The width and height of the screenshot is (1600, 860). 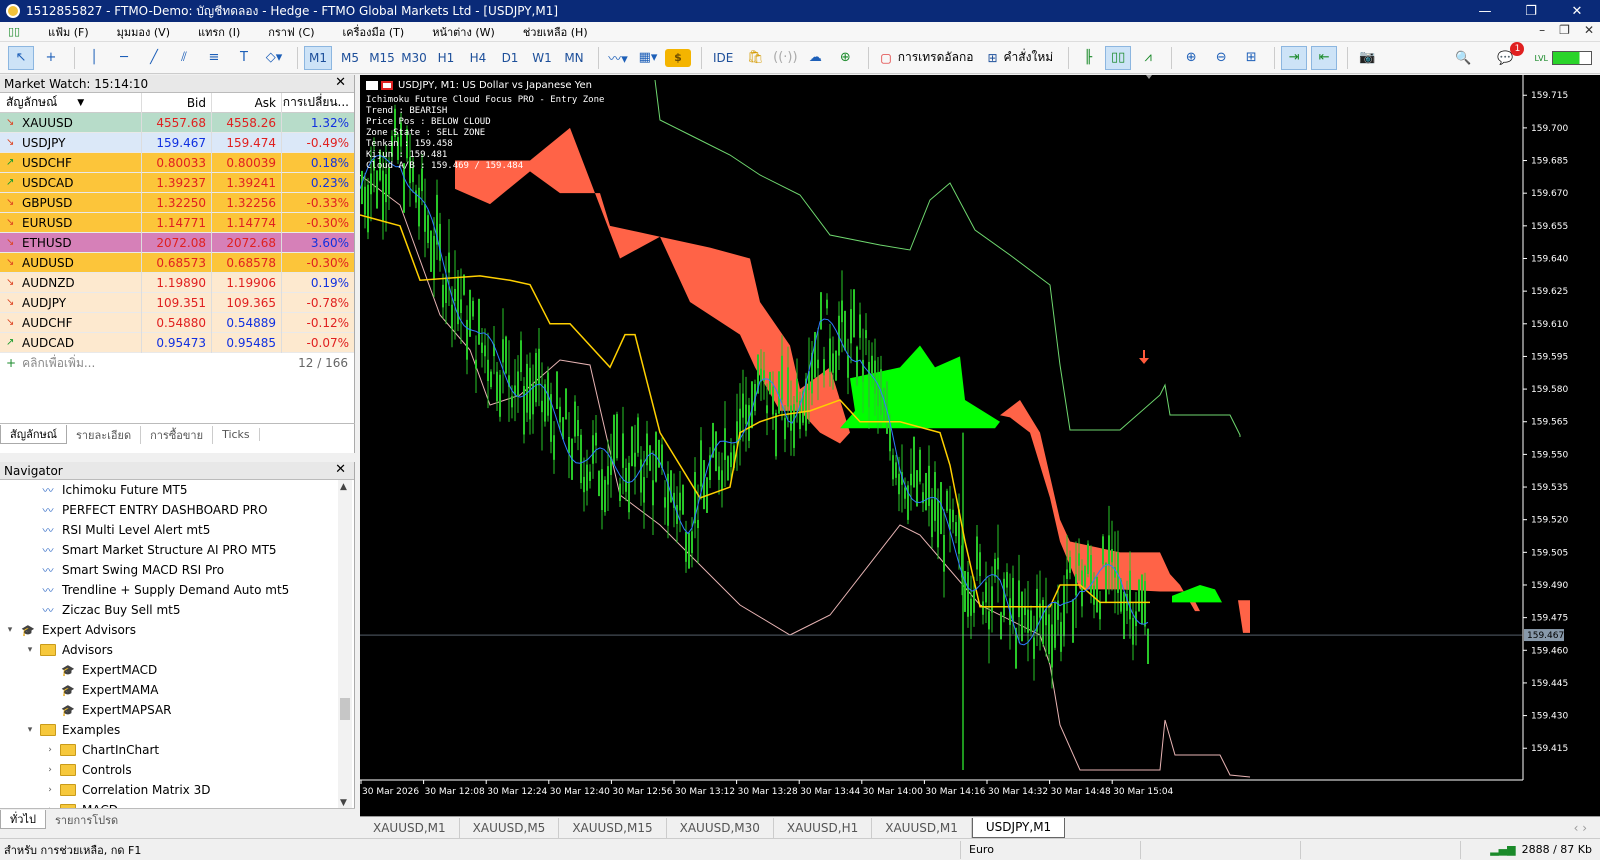 What do you see at coordinates (926, 58) in the screenshot?
I see `algo-trading-button: ▢ การเทรดอัลกอ` at bounding box center [926, 58].